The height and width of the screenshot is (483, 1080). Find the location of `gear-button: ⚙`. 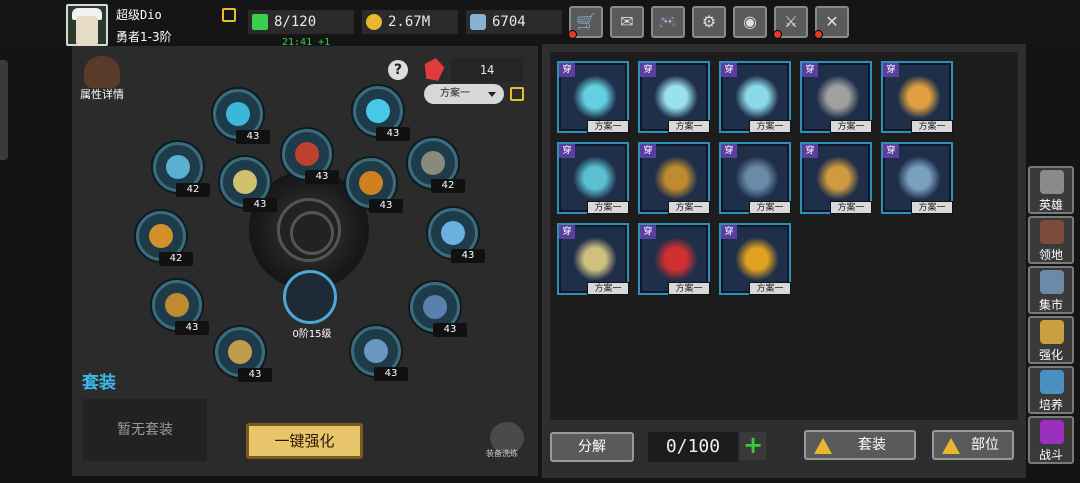

gear-button: ⚙ is located at coordinates (709, 22).